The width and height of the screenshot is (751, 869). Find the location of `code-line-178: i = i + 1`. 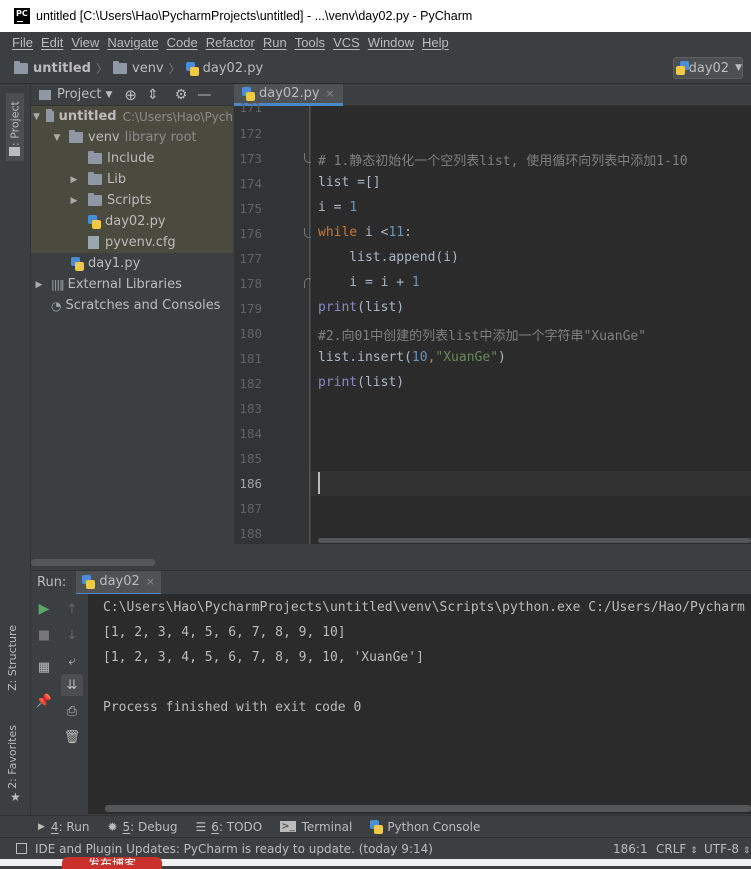

code-line-178: i = i + 1 is located at coordinates (368, 282).